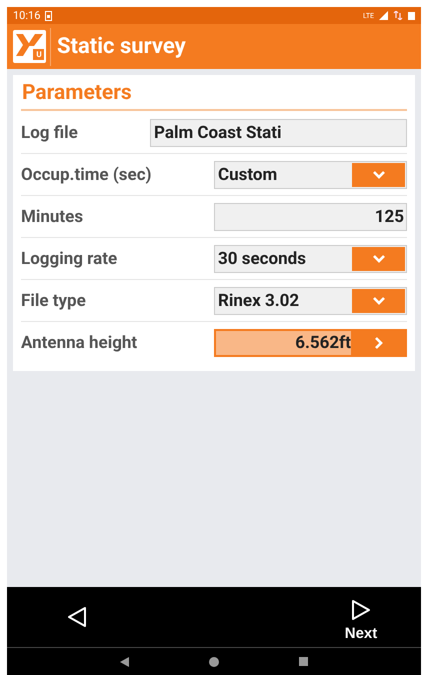  I want to click on battery-icon, so click(411, 16).